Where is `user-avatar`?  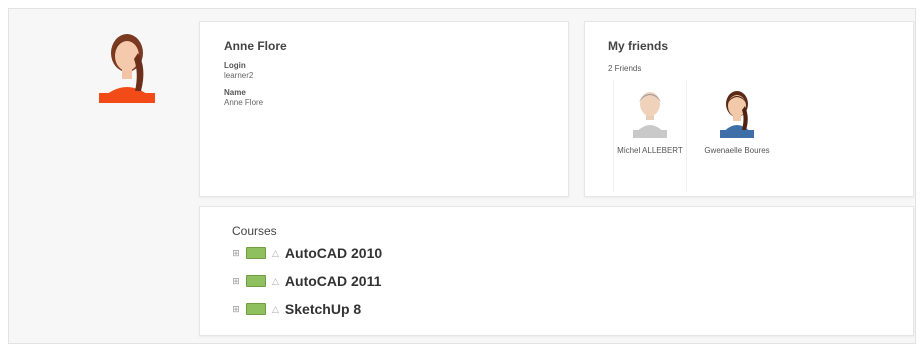 user-avatar is located at coordinates (127, 68).